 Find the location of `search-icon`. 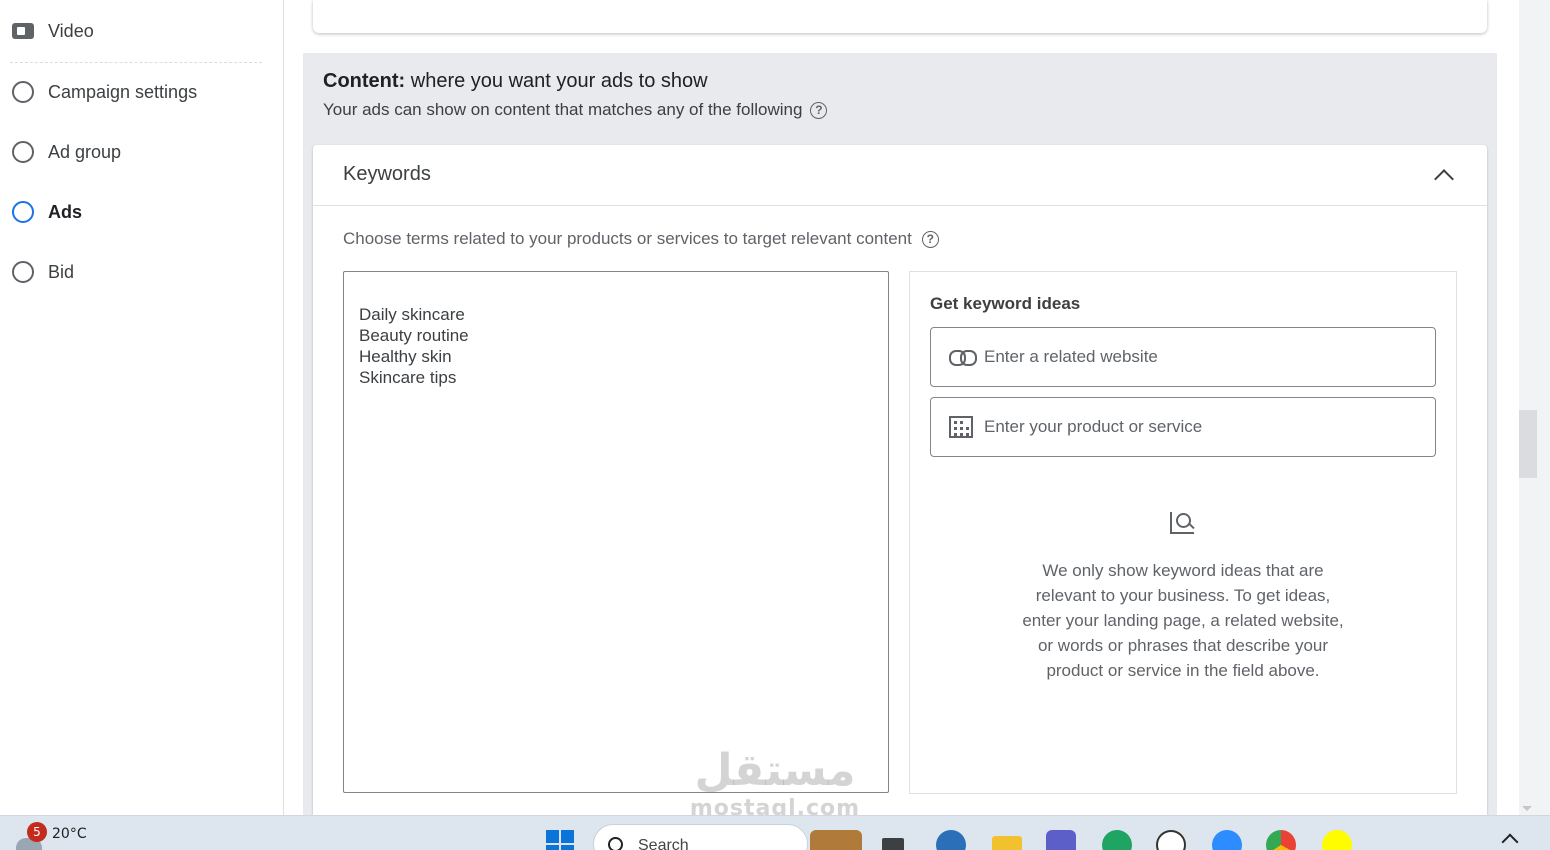

search-icon is located at coordinates (615, 843).